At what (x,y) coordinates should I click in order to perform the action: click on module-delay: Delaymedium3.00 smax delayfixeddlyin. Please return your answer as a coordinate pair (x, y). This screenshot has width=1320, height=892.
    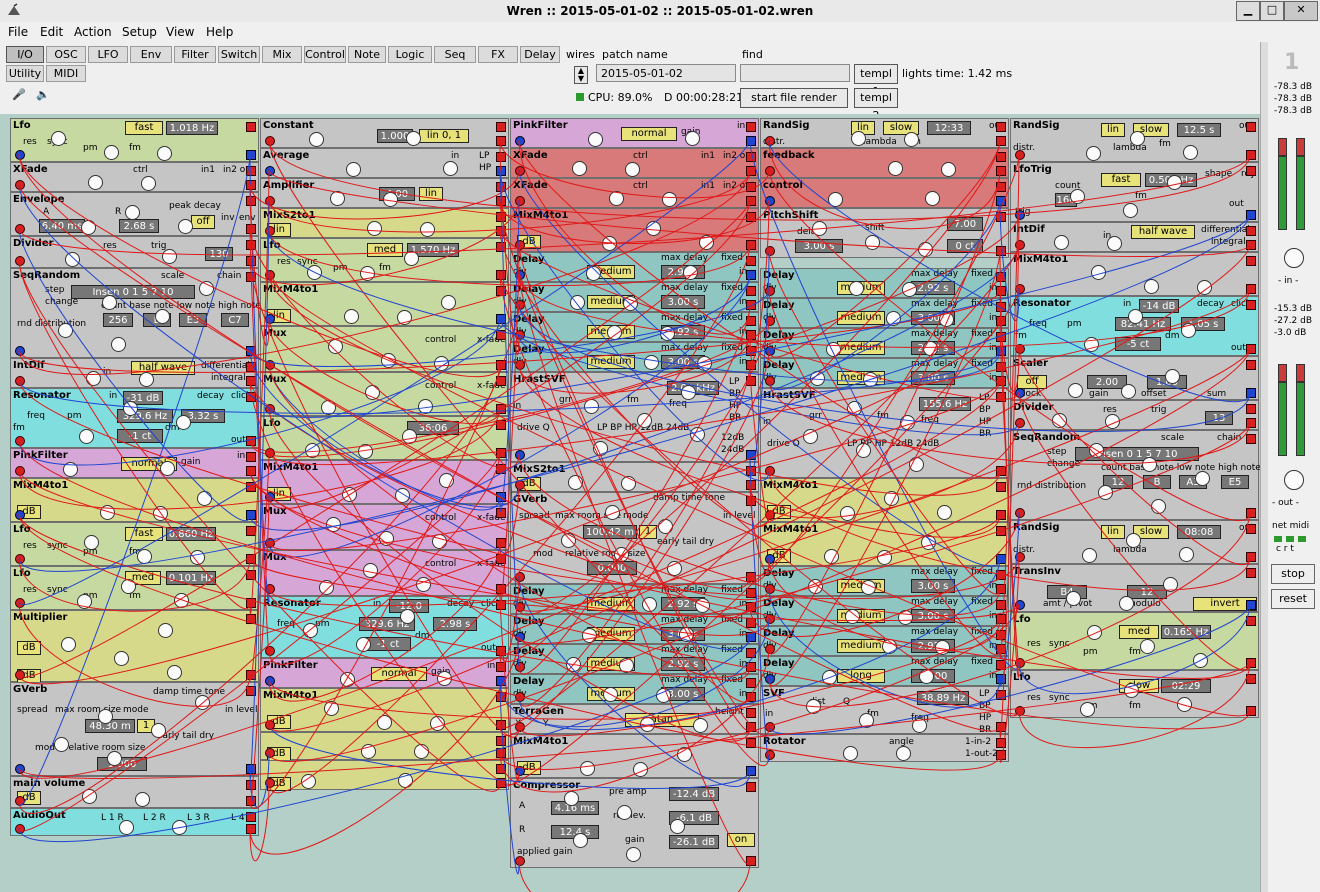
    Looking at the image, I should click on (634, 689).